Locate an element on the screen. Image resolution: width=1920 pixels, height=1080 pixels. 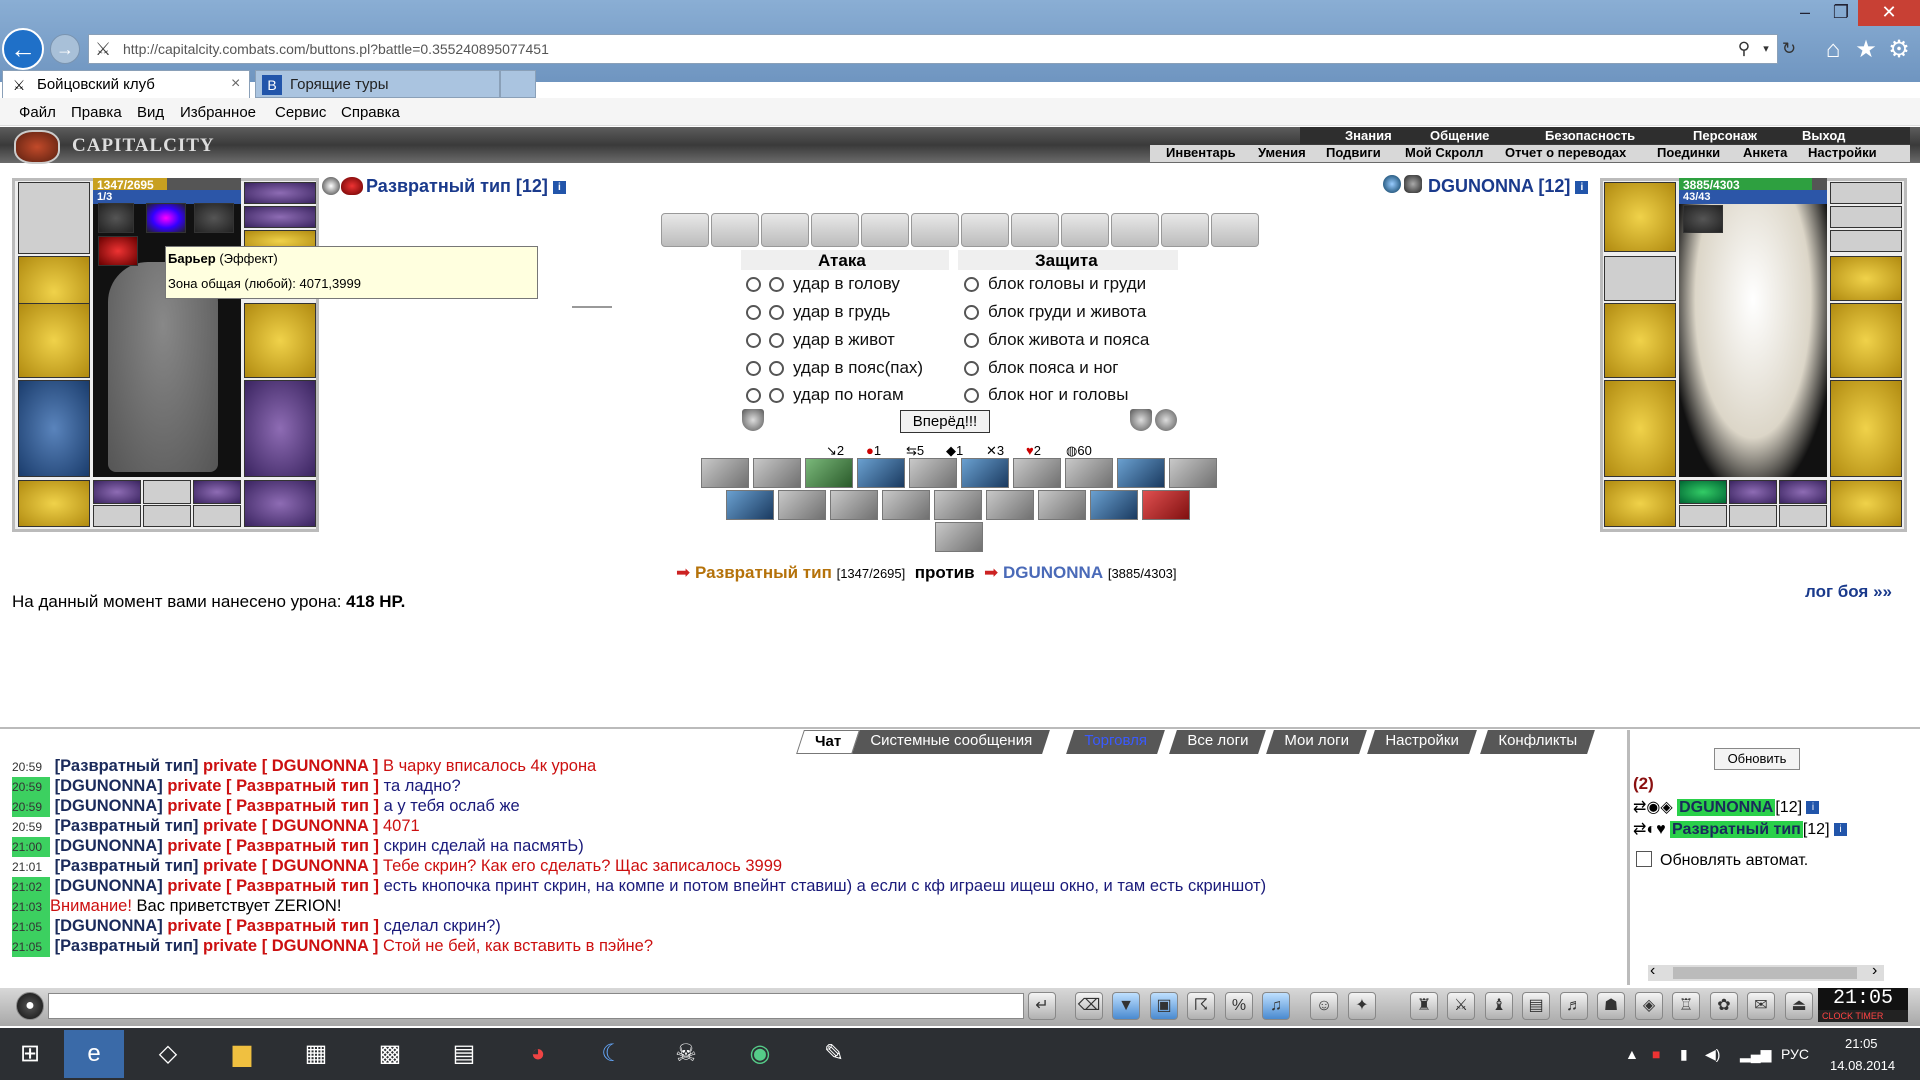
refresh-shield-icon is located at coordinates (1166, 420).